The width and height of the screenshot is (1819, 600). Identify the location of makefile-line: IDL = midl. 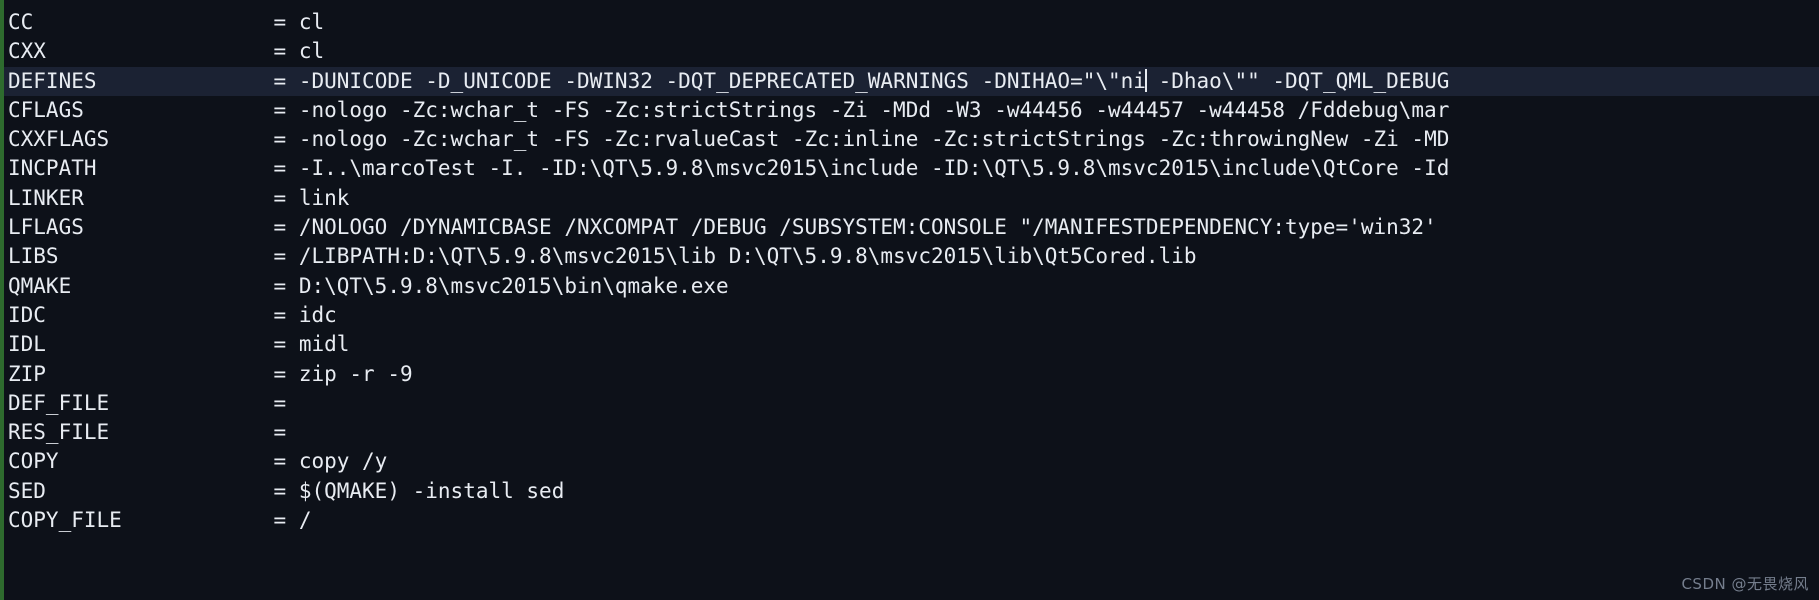
(911, 344).